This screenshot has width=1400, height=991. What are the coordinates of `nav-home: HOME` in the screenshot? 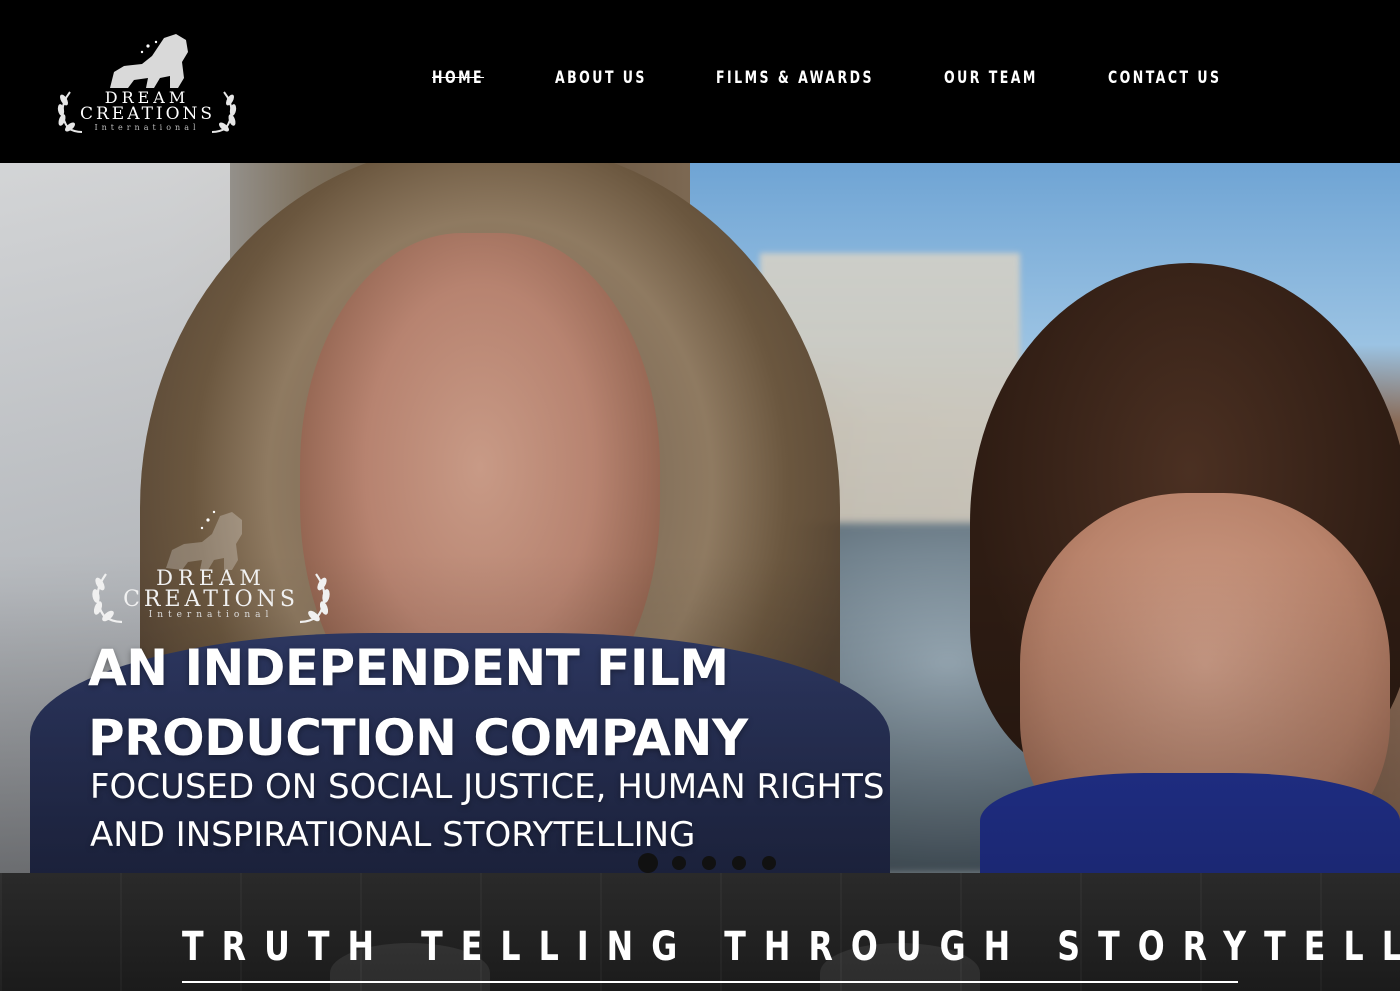 It's located at (458, 78).